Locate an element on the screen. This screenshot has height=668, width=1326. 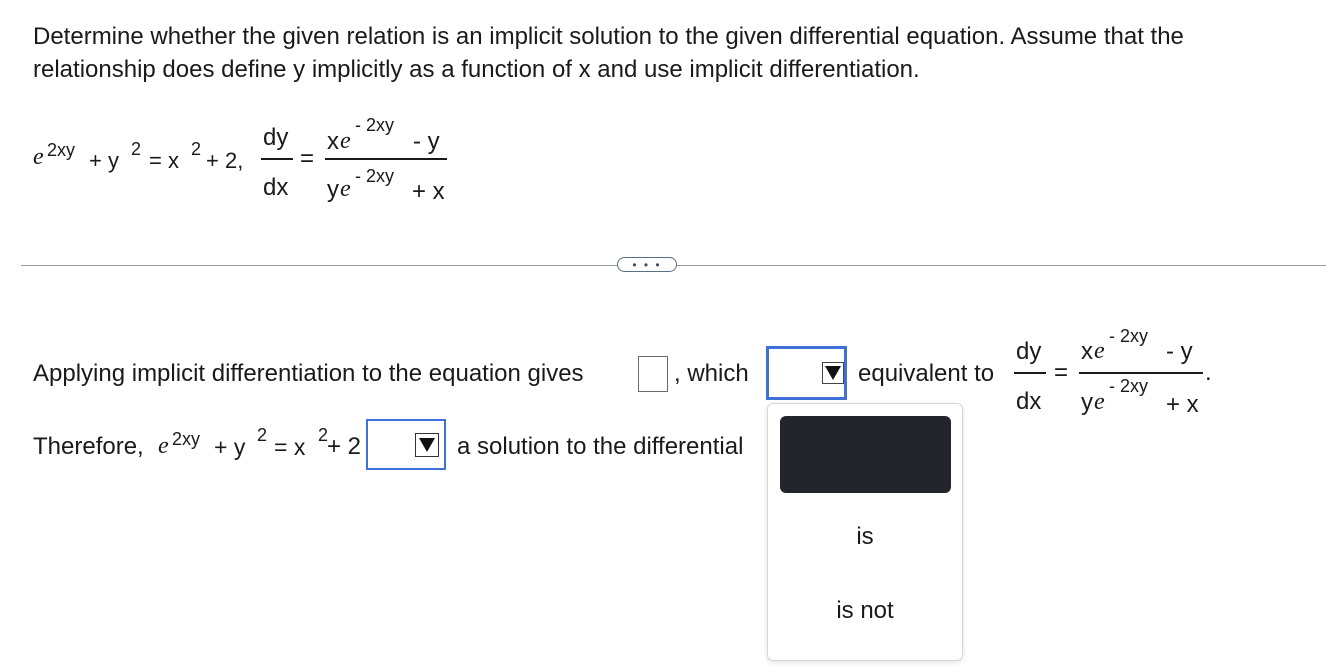
given-equals-sign: = is located at coordinates (307, 158).